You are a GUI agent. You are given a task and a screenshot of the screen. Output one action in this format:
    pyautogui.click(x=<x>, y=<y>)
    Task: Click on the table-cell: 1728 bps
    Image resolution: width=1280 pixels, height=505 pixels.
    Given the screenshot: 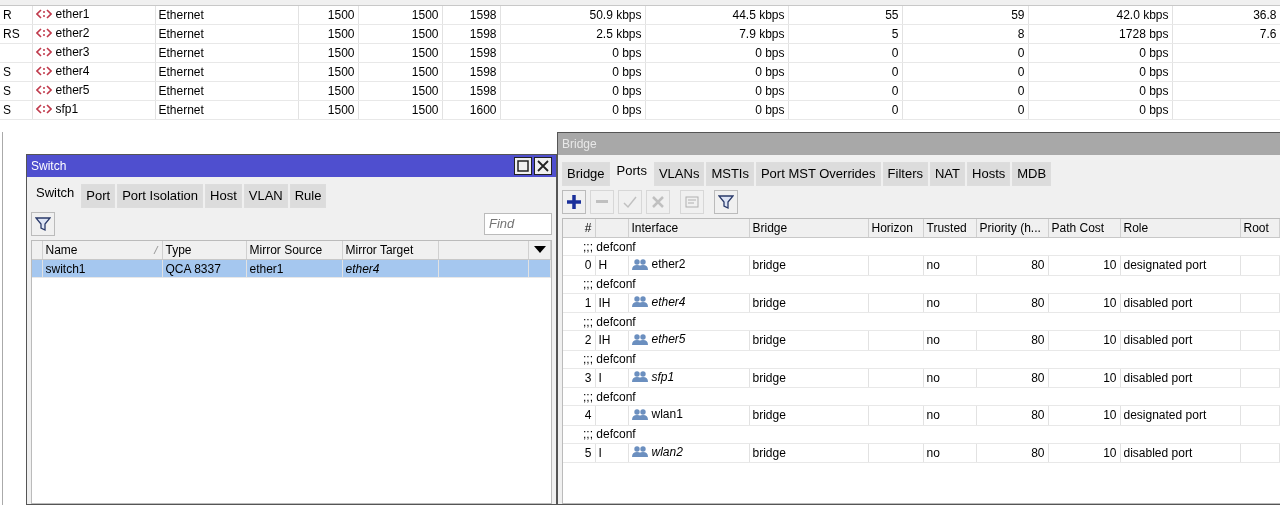 What is the action you would take?
    pyautogui.click(x=1100, y=34)
    